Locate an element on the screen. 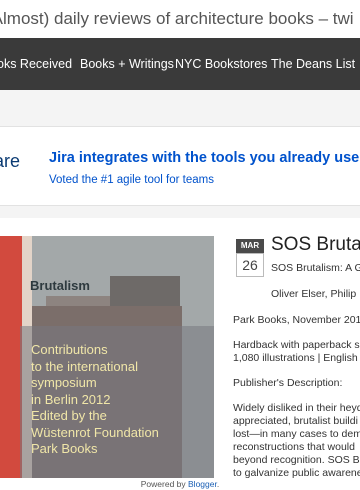 This screenshot has width=360, height=490. nav-books-writings: Books + Writings is located at coordinates (127, 64).